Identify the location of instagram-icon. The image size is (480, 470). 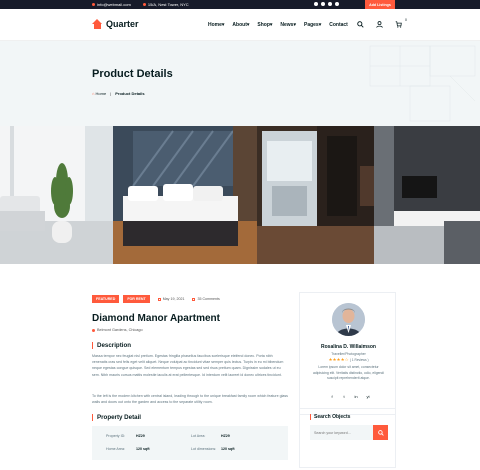
(330, 4).